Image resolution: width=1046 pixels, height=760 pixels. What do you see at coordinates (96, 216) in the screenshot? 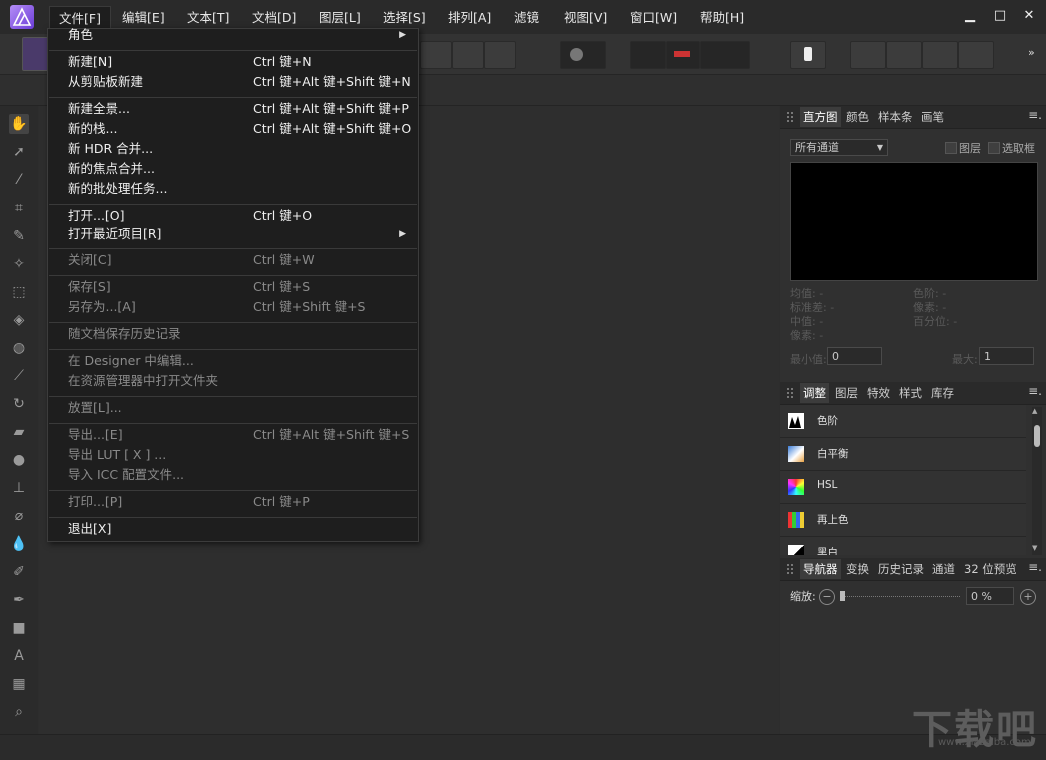
I see `menu-item-open: 打开...[O]` at bounding box center [96, 216].